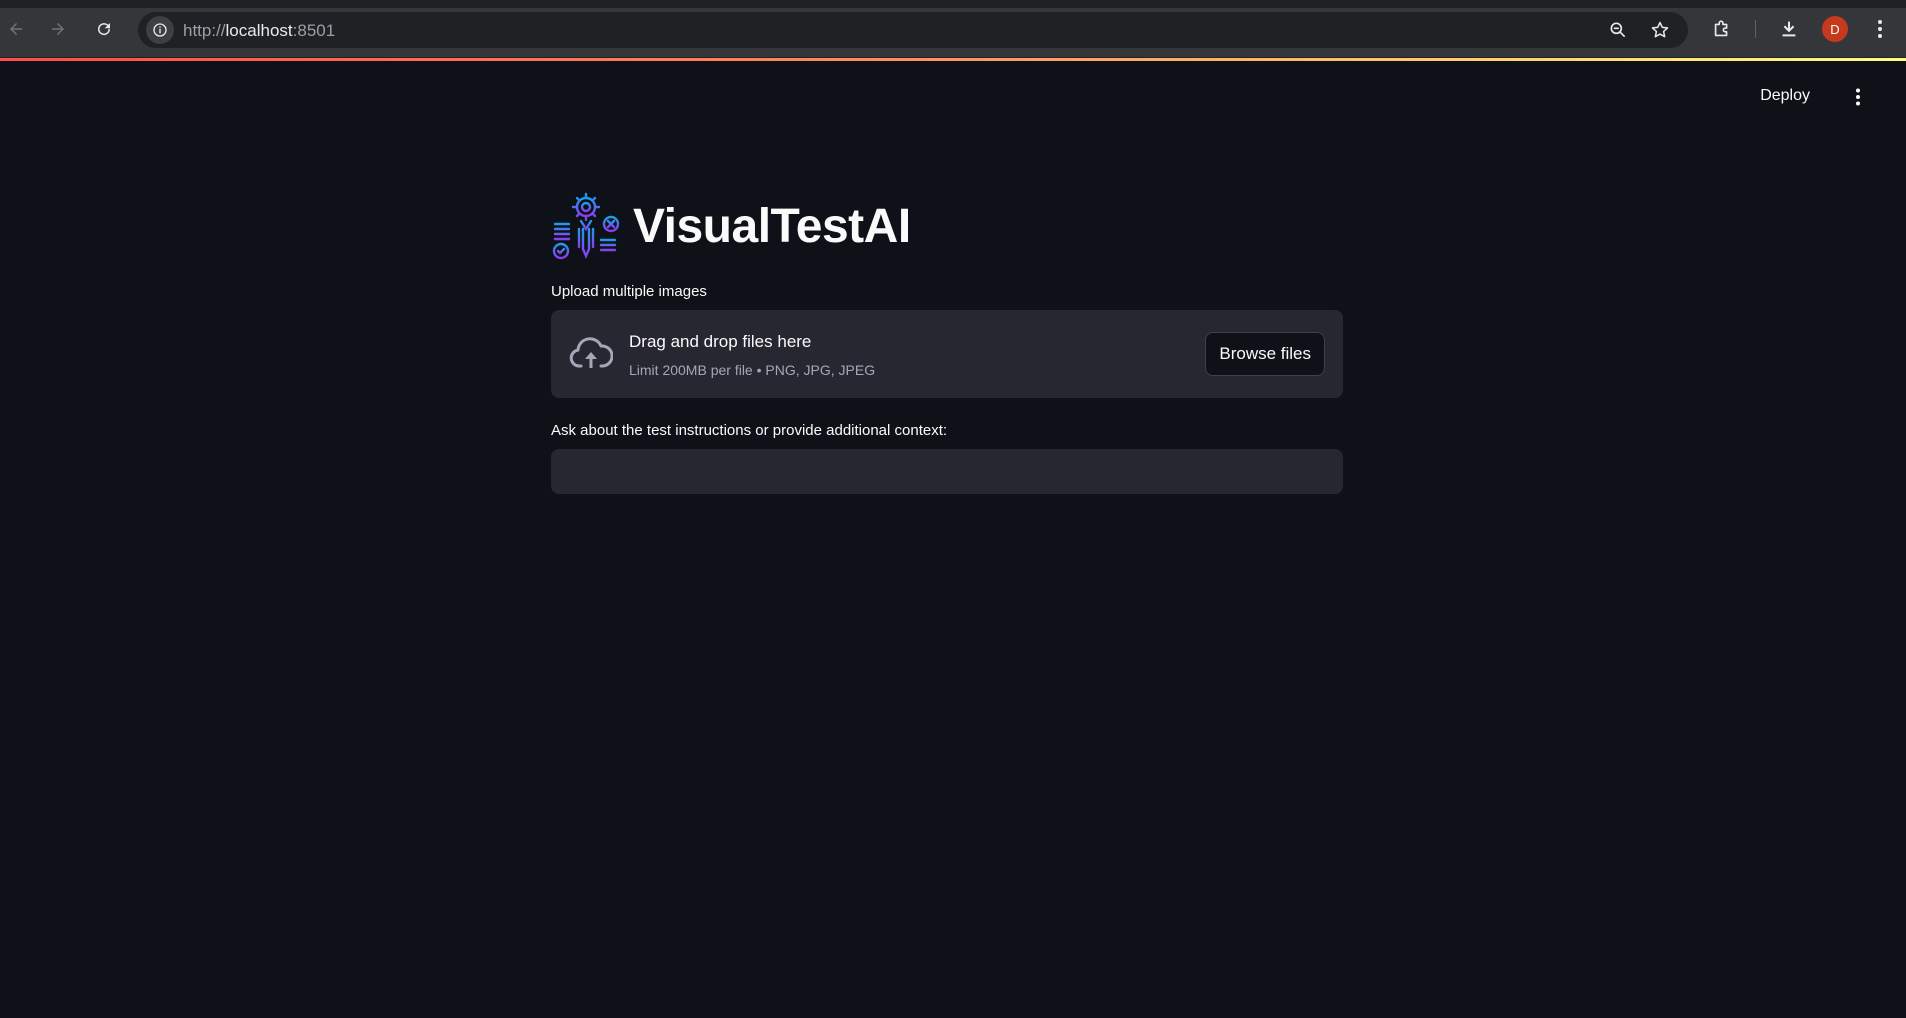 This screenshot has height=1018, width=1906. I want to click on url-host: localhost, so click(259, 30).